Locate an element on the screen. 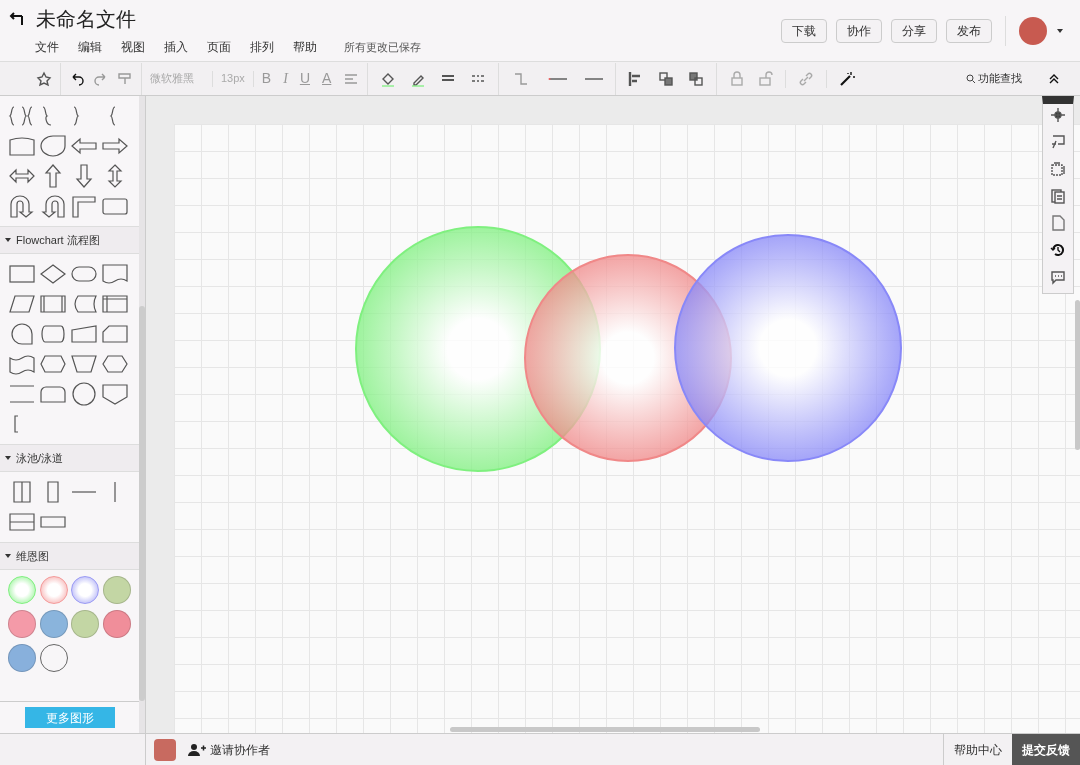 The height and width of the screenshot is (765, 1080). paint-format-icon is located at coordinates (125, 78).